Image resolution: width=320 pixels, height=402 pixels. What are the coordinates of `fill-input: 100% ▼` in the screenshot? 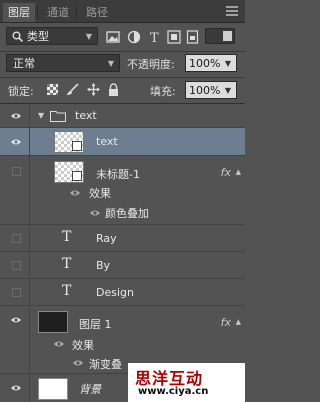 It's located at (211, 90).